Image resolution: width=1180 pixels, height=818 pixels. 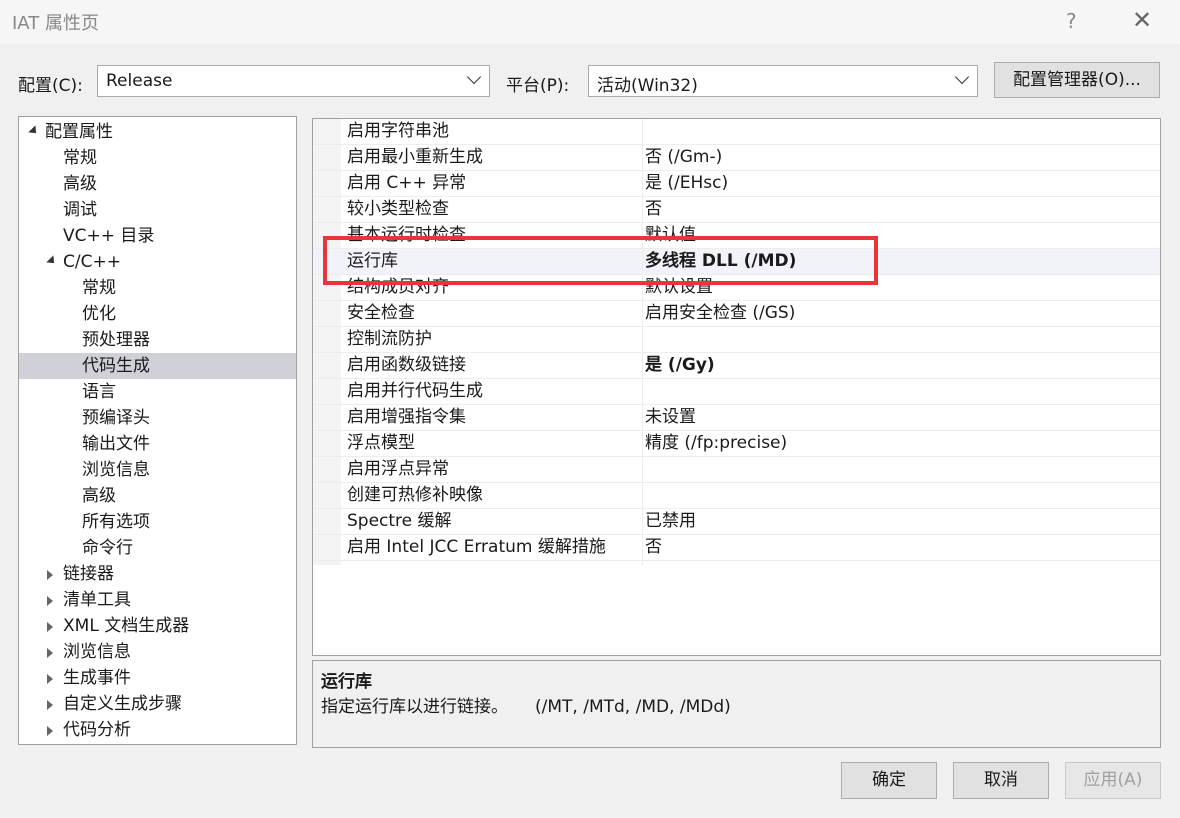 I want to click on title-bar, so click(x=590, y=22).